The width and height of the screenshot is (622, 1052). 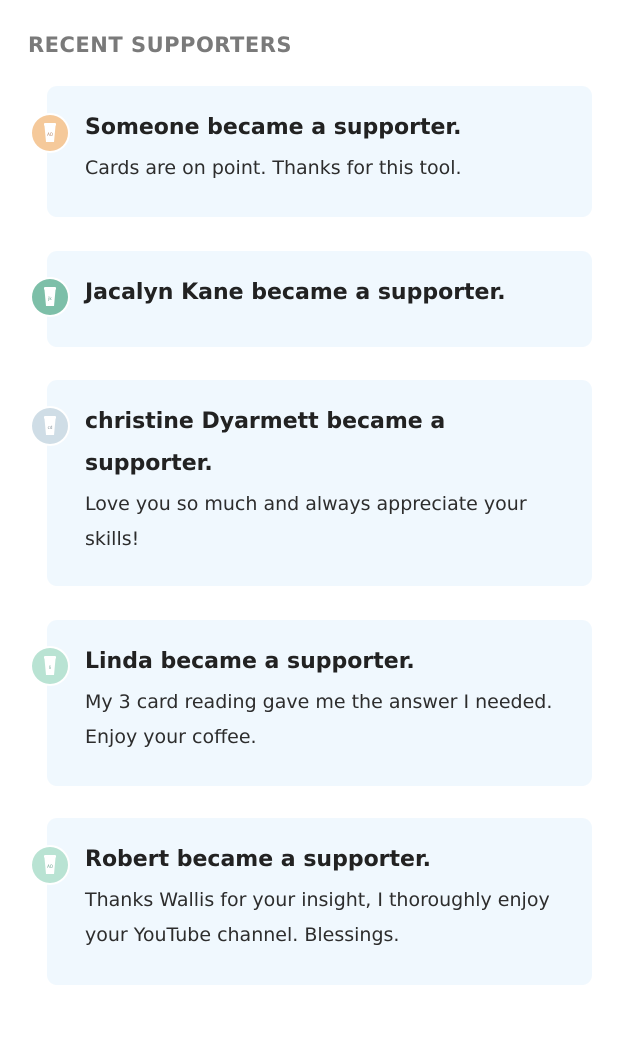 I want to click on supporter-title: Robert became a supporter., so click(x=258, y=859).